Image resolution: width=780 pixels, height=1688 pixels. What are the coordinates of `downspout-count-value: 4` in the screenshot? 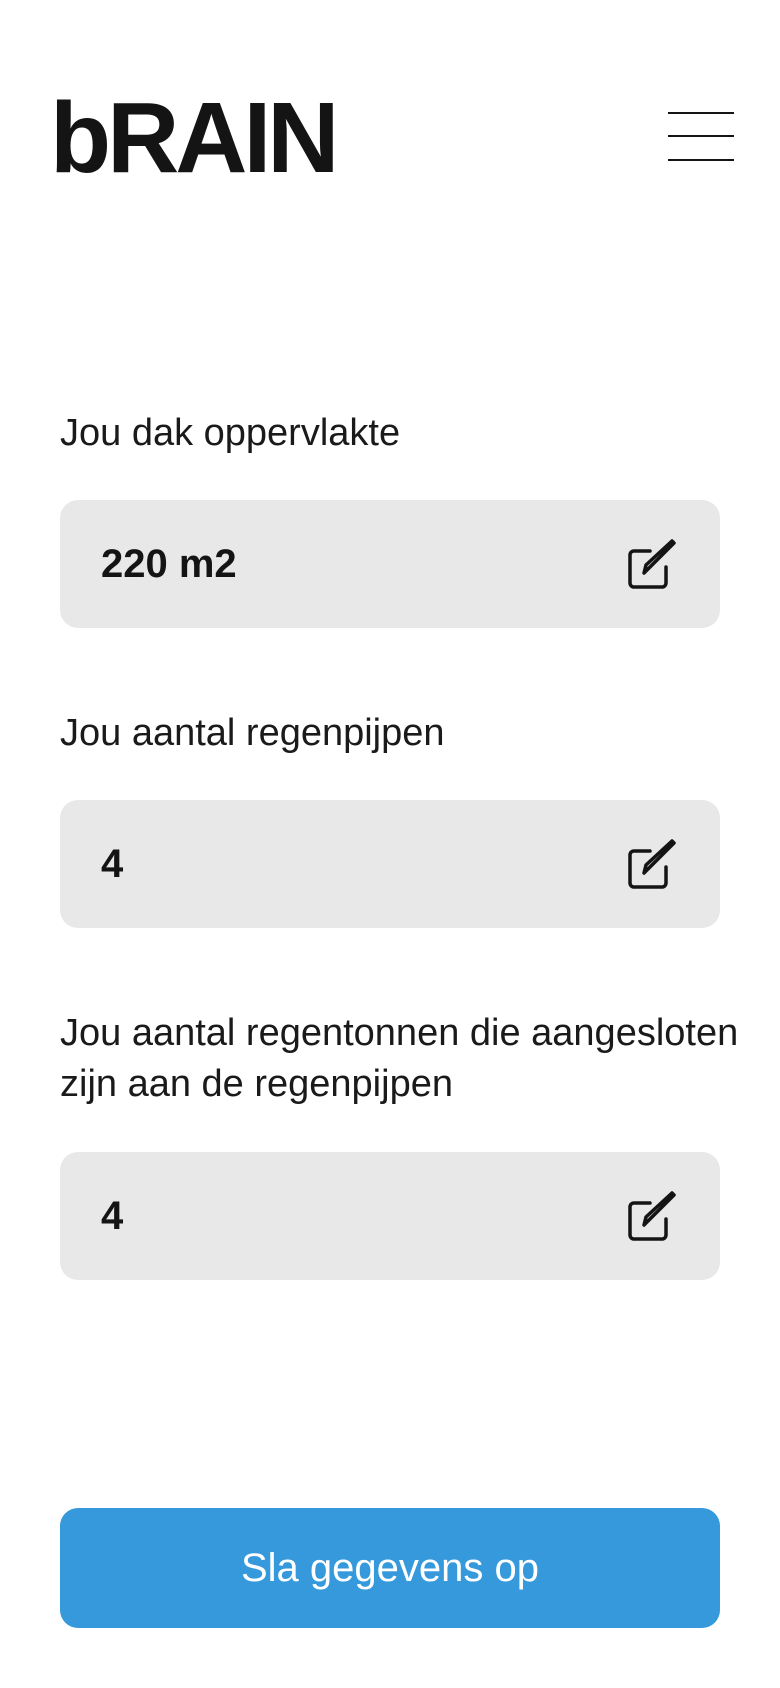 It's located at (112, 864).